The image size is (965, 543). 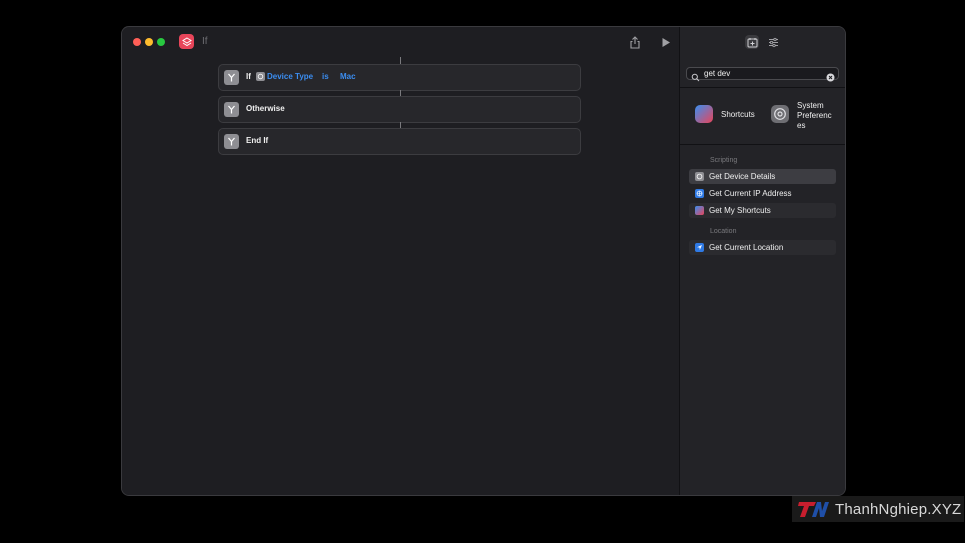 I want to click on app-system-preferences: System Preferenc es, so click(x=805, y=117).